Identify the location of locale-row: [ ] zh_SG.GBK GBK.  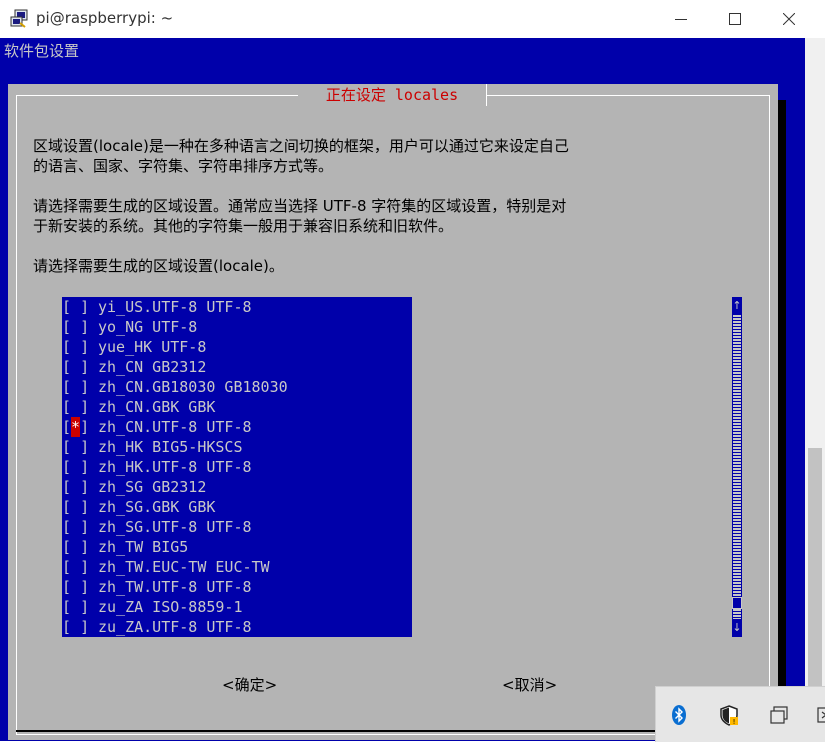
(237, 507).